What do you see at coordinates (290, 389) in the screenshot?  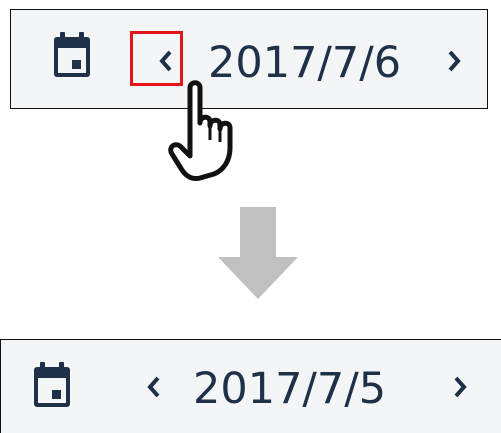 I see `current-date-label: 2017/7/5` at bounding box center [290, 389].